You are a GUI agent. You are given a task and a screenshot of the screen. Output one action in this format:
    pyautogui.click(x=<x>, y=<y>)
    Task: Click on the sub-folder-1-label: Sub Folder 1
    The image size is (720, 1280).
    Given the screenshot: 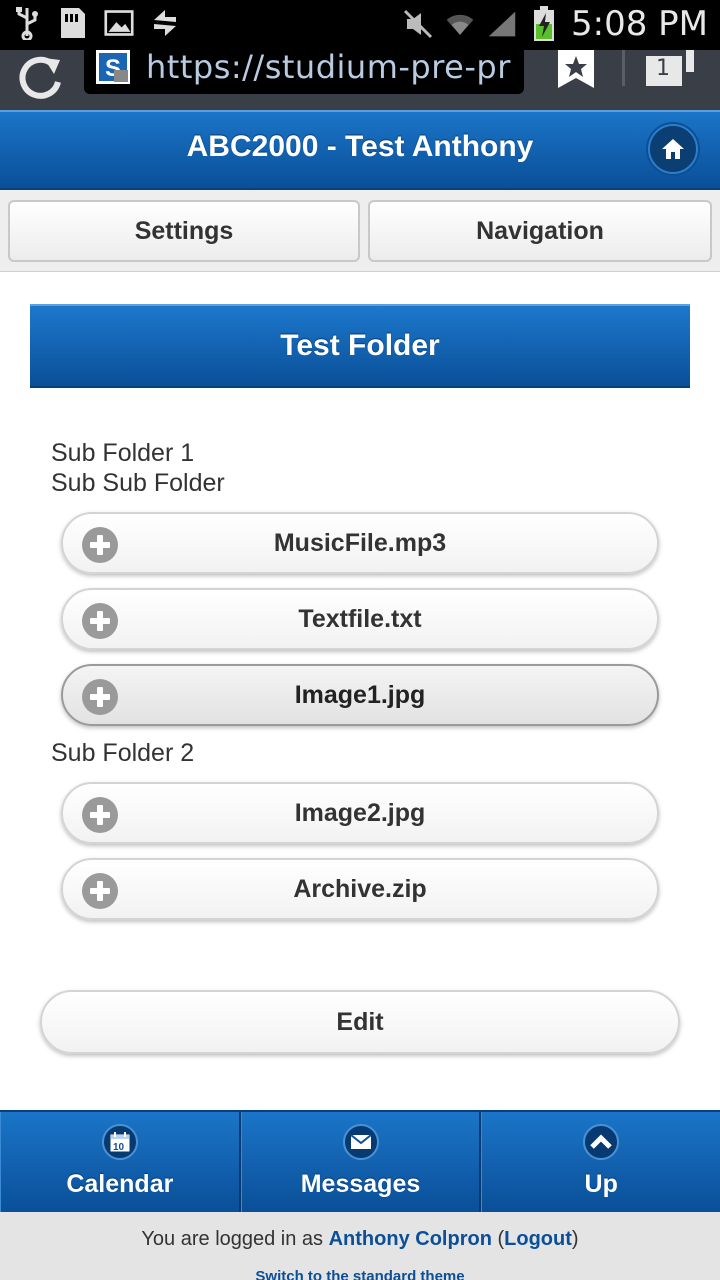 What is the action you would take?
    pyautogui.click(x=123, y=453)
    